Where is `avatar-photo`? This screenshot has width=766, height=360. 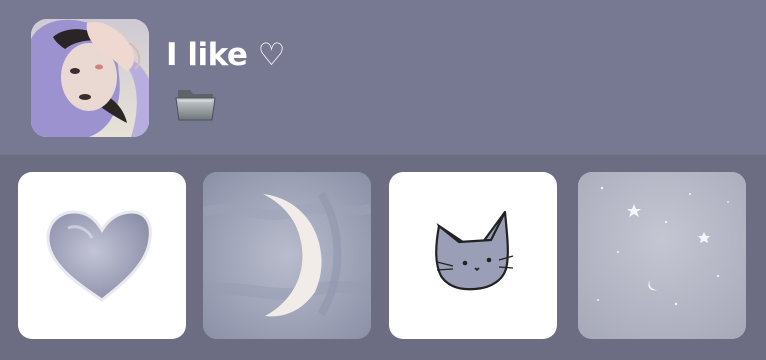
avatar-photo is located at coordinates (90, 78).